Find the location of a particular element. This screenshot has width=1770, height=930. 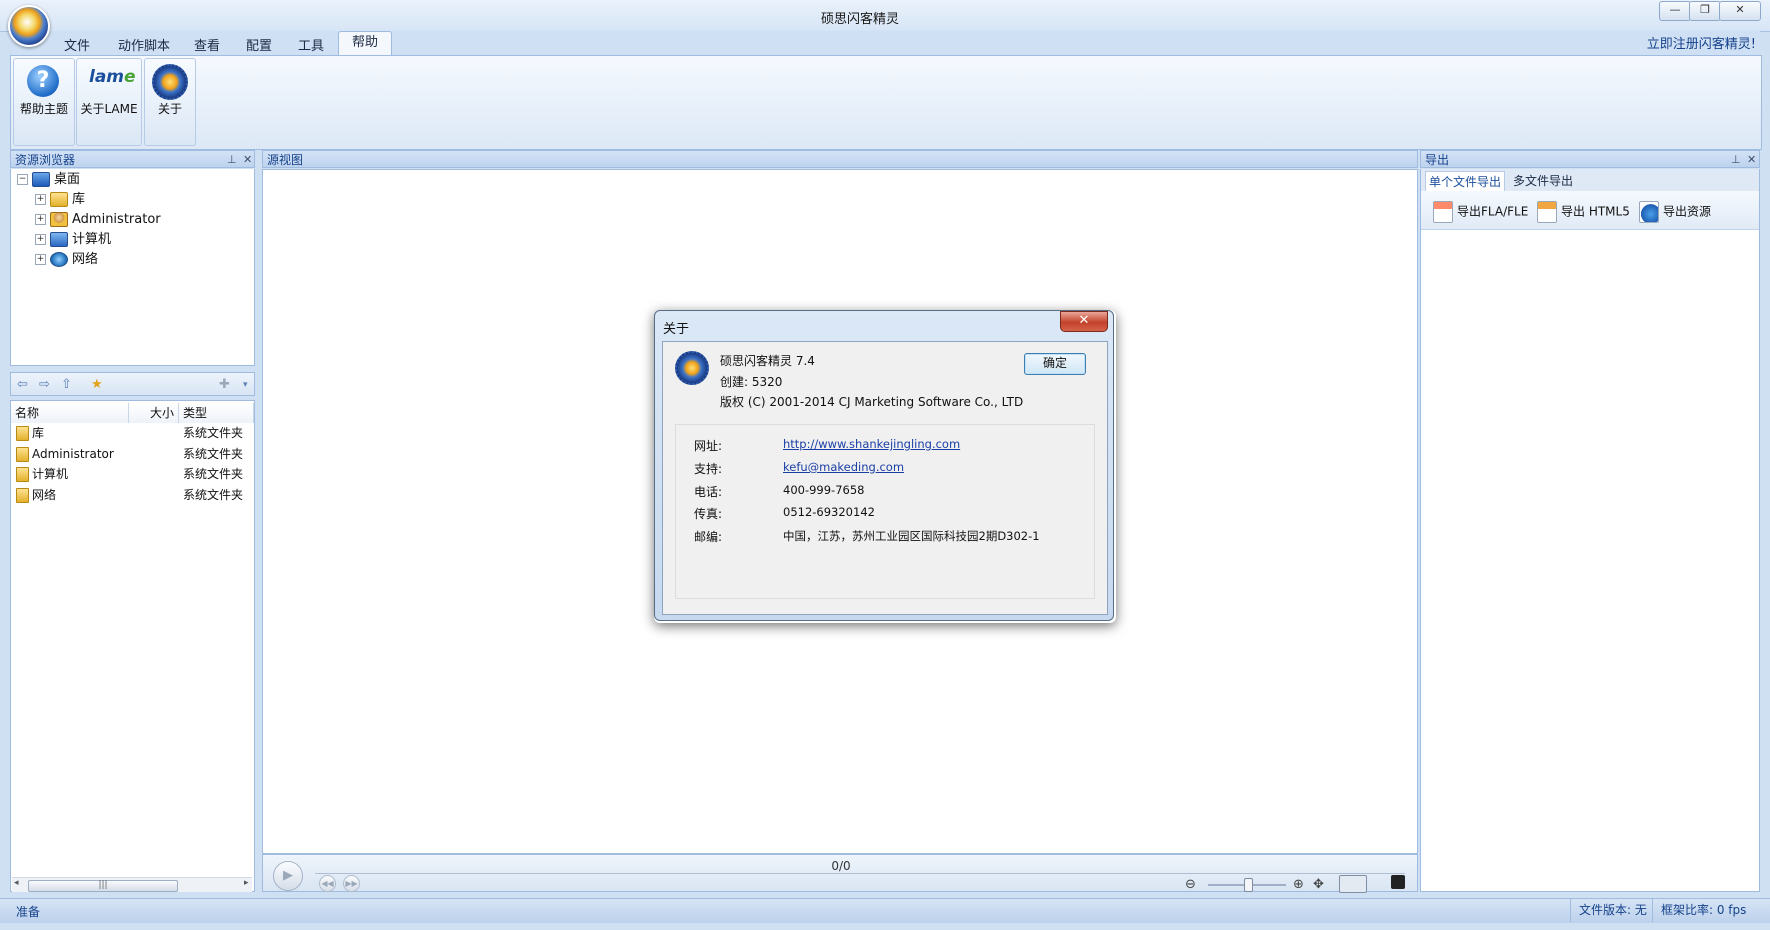

restore-button: ❐ is located at coordinates (1705, 11).